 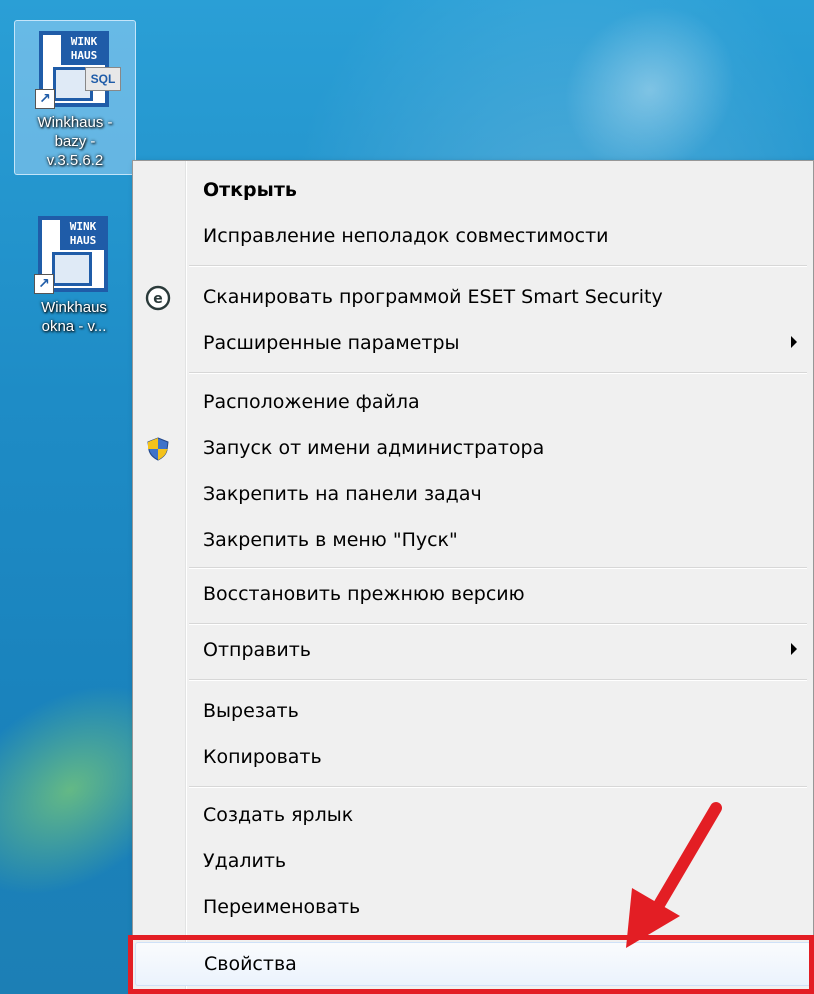 I want to click on menu-item-file-location: Расположение файла, so click(x=473, y=402).